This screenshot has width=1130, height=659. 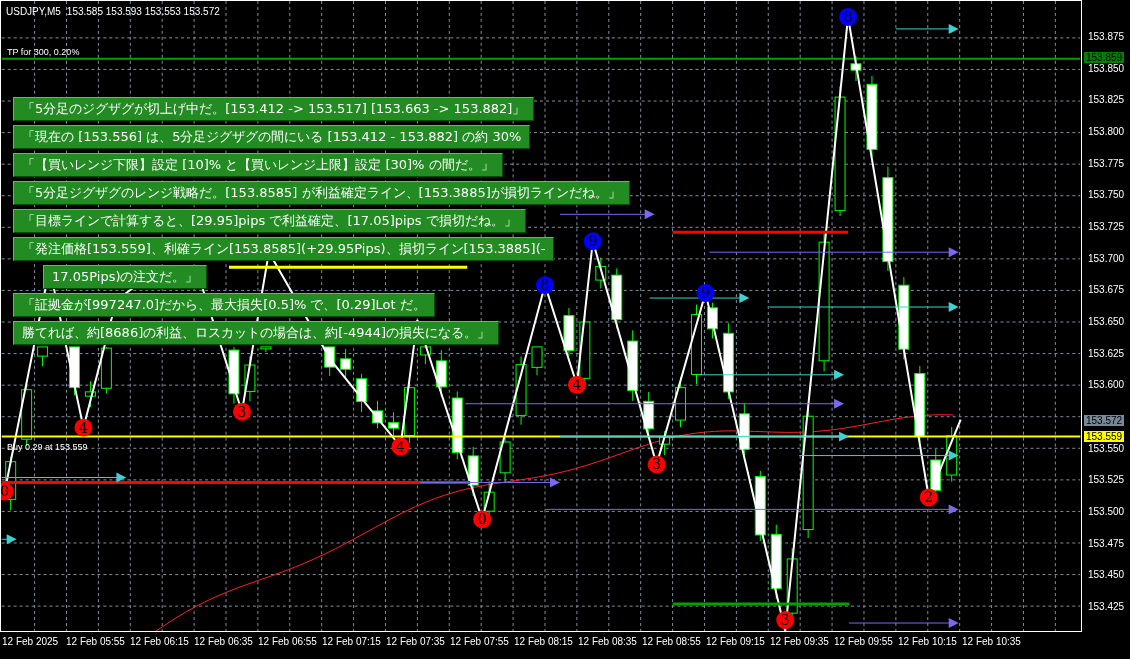 What do you see at coordinates (992, 642) in the screenshot?
I see `time-label: 12 Feb 10:35` at bounding box center [992, 642].